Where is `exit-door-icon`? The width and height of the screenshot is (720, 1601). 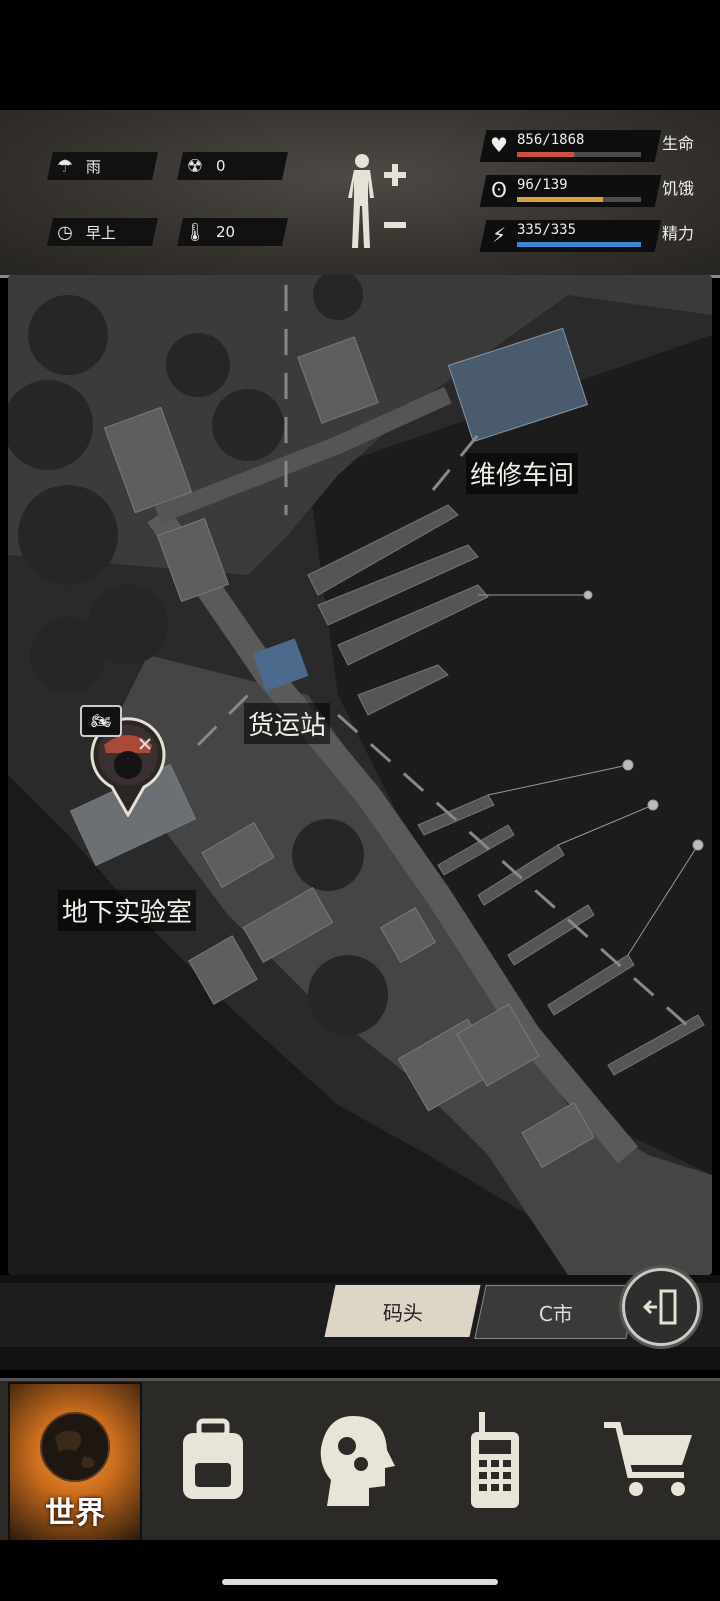
exit-door-icon is located at coordinates (659, 1307).